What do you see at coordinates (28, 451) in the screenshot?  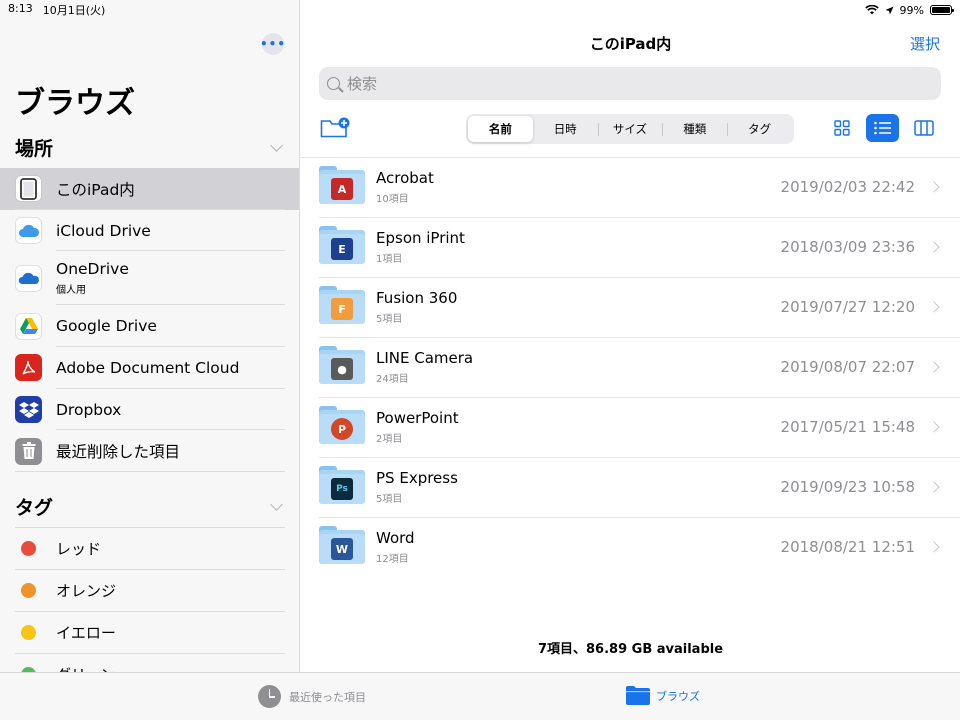 I see `trash-icon` at bounding box center [28, 451].